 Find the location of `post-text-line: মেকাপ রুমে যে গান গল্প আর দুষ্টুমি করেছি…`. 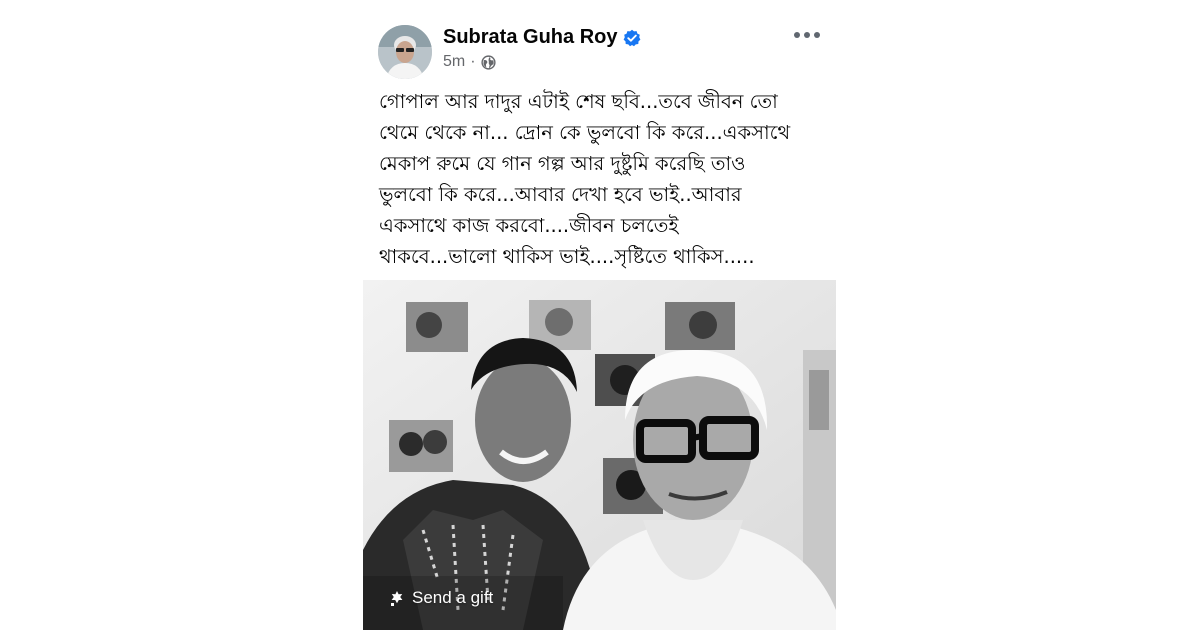

post-text-line: মেকাপ রুমে যে গান গল্প আর দুষ্টুমি করেছি… is located at coordinates (562, 163).